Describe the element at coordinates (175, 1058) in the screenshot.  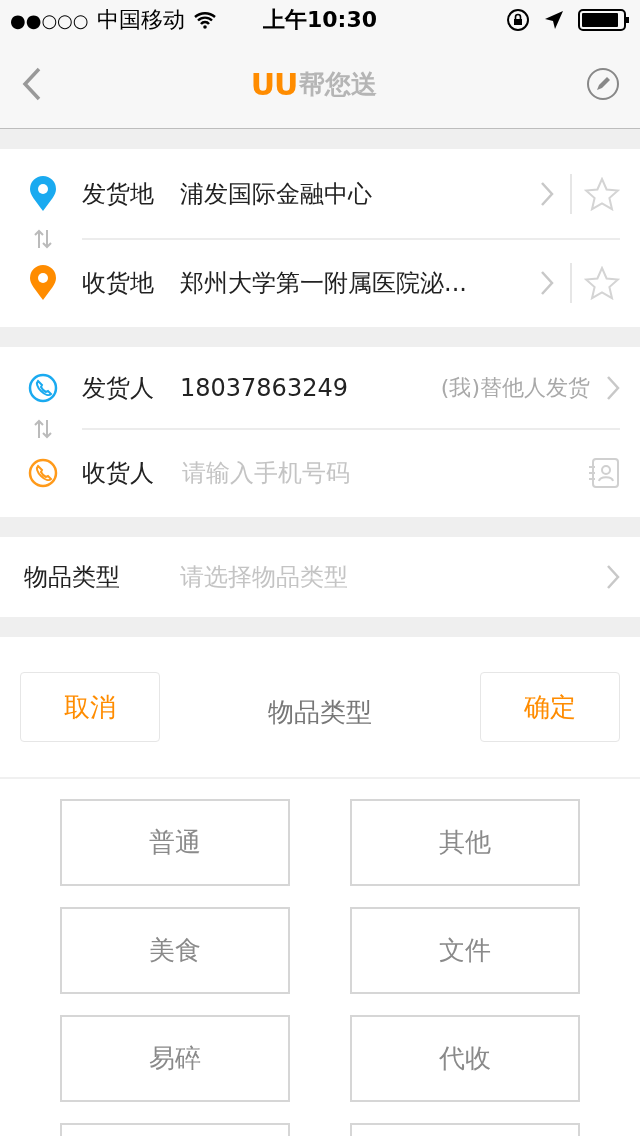
I see `item-type-option: 易碎` at that location.